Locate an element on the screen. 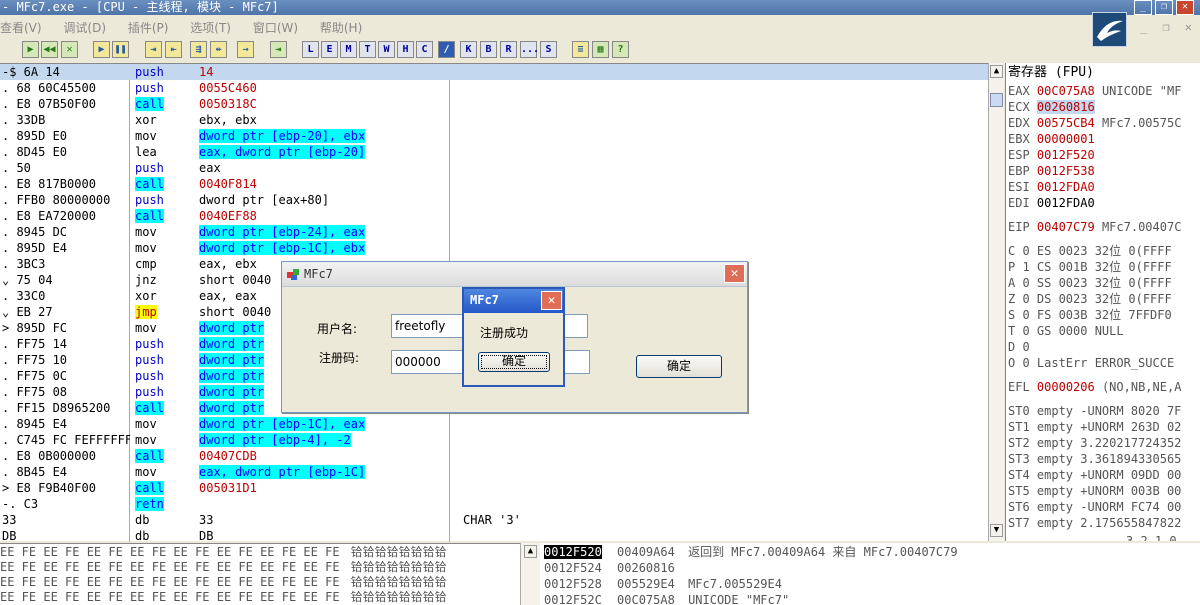 The image size is (1200, 605). step-into-icon: ⇥ is located at coordinates (153, 49).